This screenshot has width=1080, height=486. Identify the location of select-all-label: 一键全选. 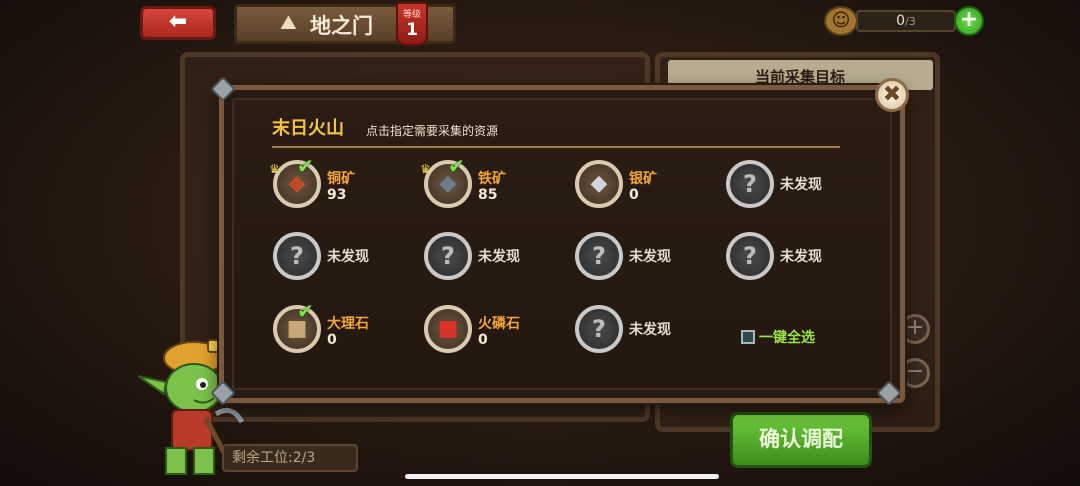
(787, 337).